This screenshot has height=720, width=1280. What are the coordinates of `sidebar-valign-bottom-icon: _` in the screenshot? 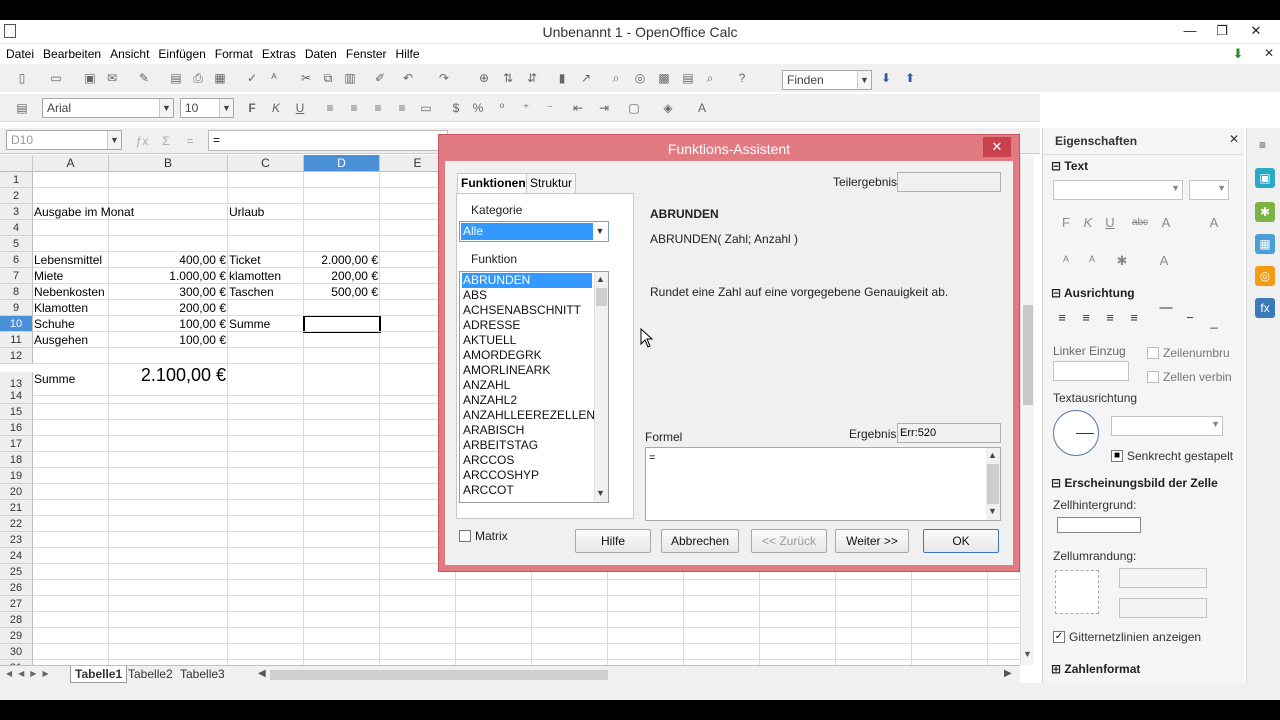 It's located at (1214, 322).